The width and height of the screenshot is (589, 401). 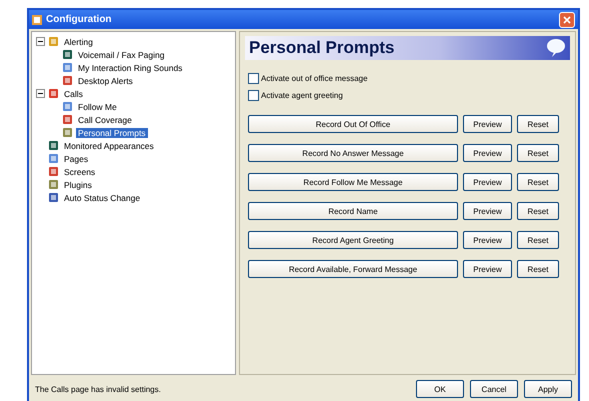 I want to click on checkbox-label: Activate out of office message, so click(x=314, y=78).